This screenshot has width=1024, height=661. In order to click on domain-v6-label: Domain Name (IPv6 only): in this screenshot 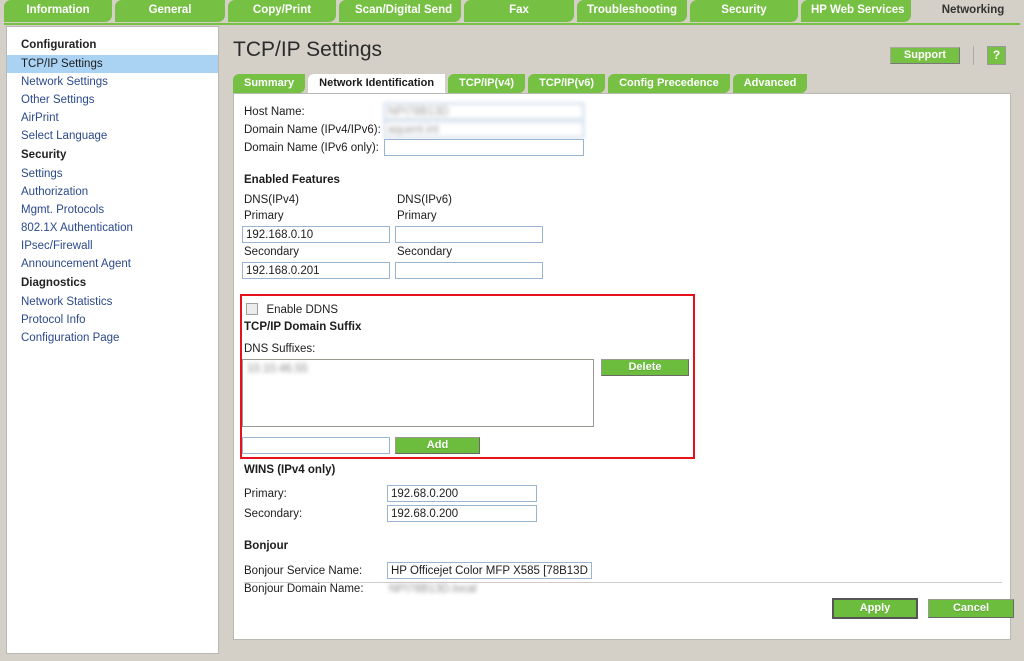, I will do `click(311, 148)`.